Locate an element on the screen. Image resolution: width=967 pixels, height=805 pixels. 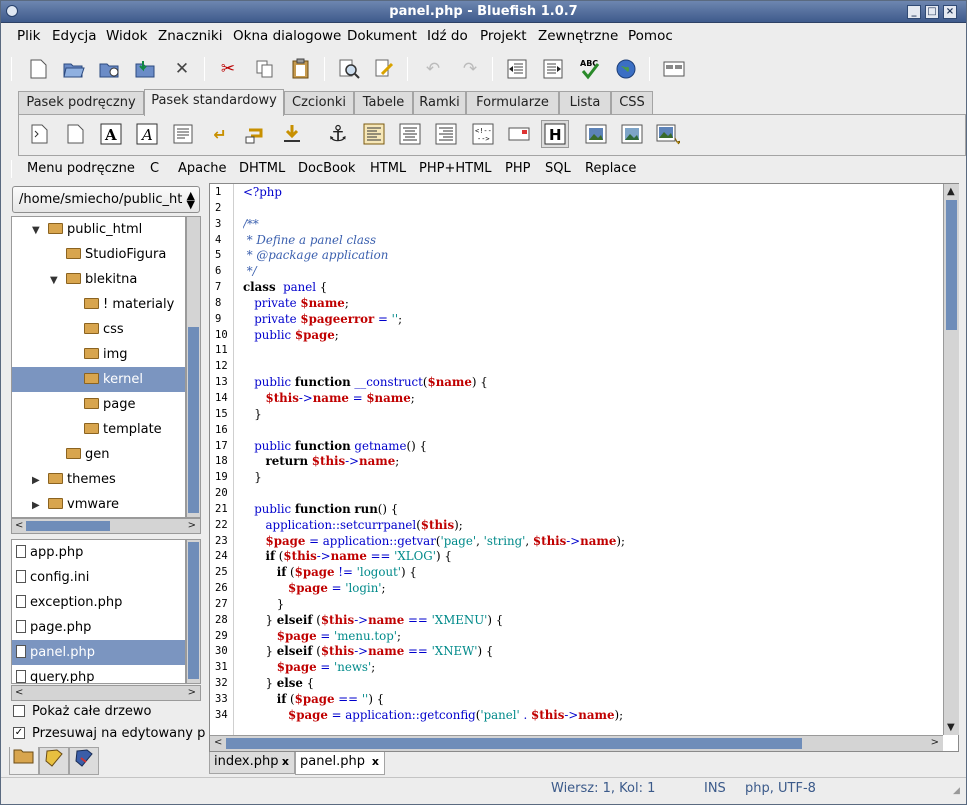
resize-grip-icon: ◢ is located at coordinates (956, 791).